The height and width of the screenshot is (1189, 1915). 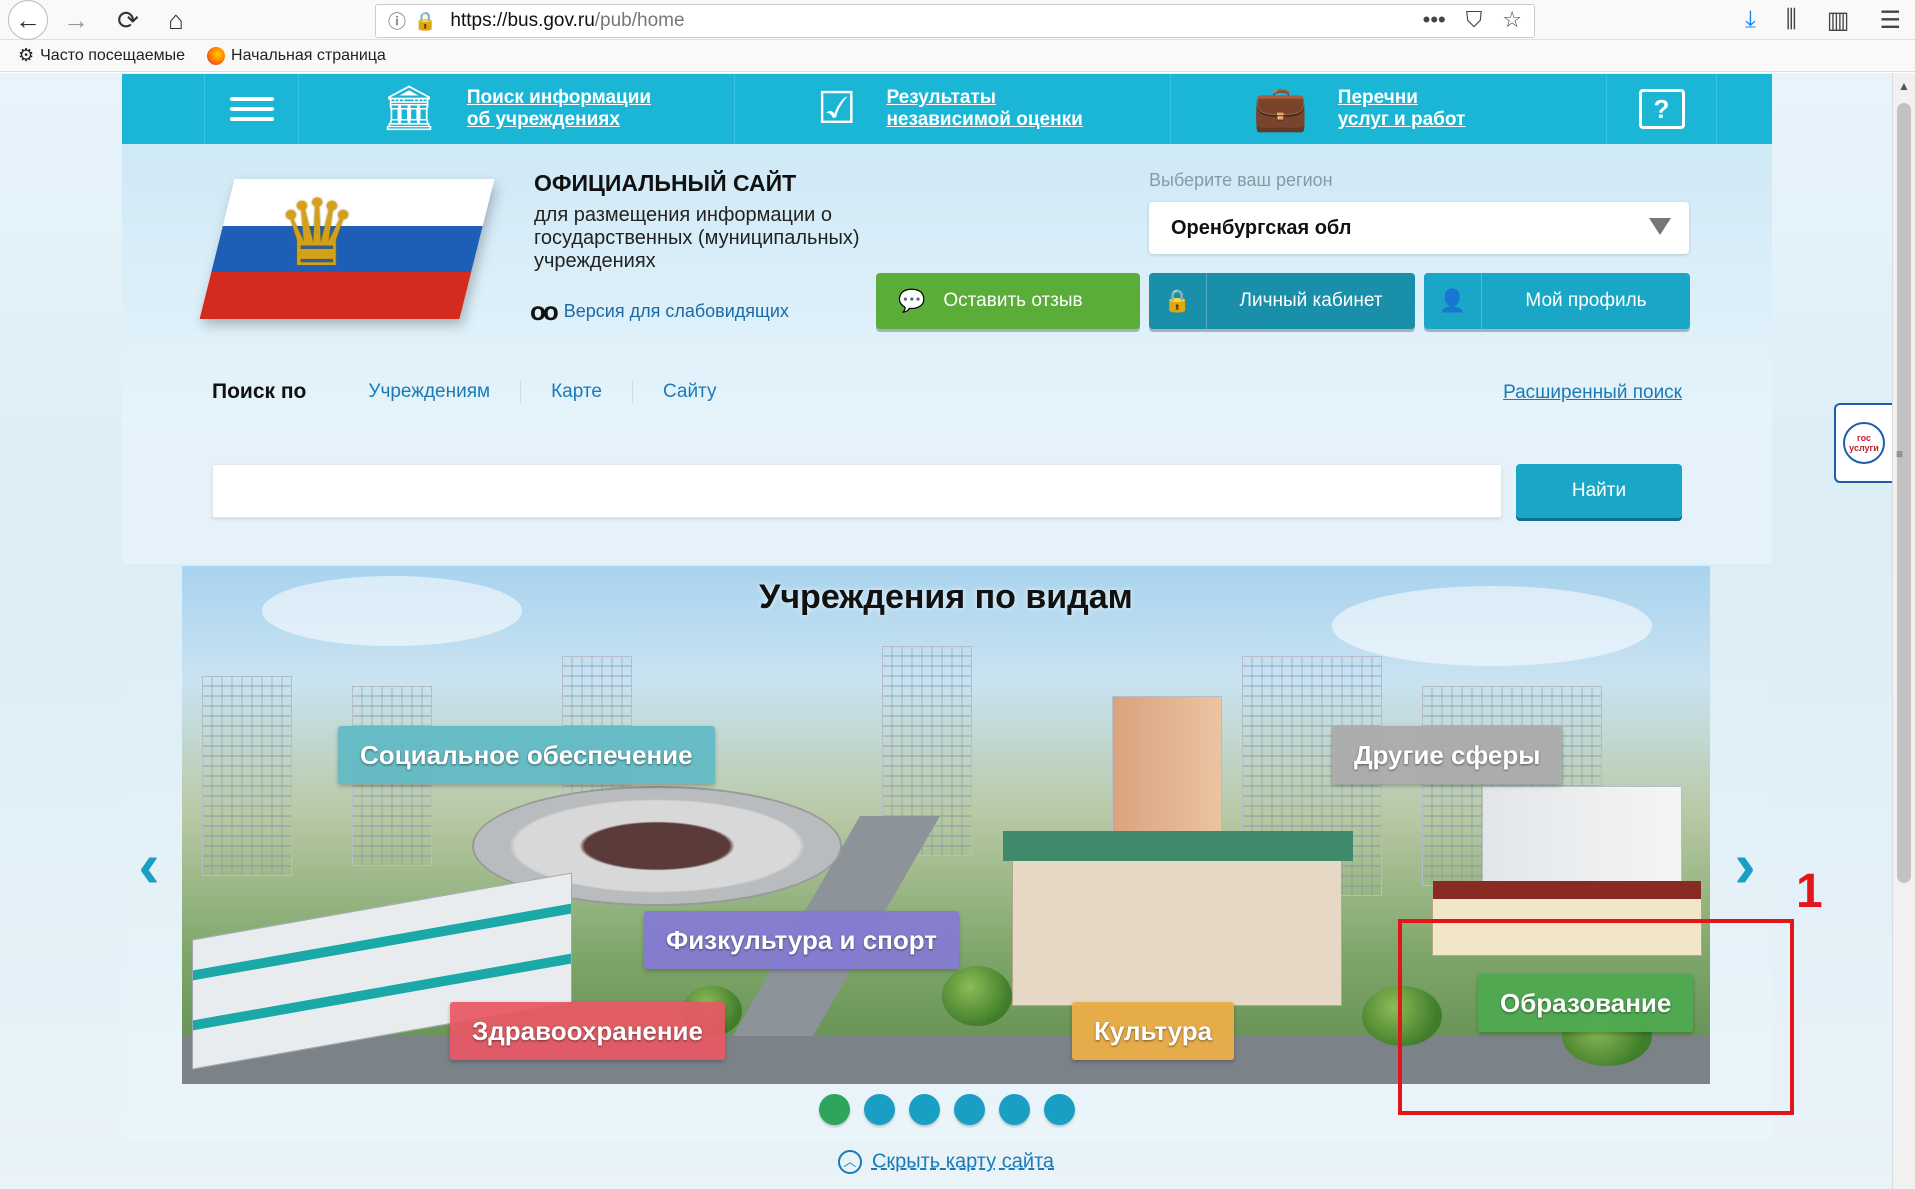 I want to click on page-actions-icon: •••, so click(x=1434, y=20).